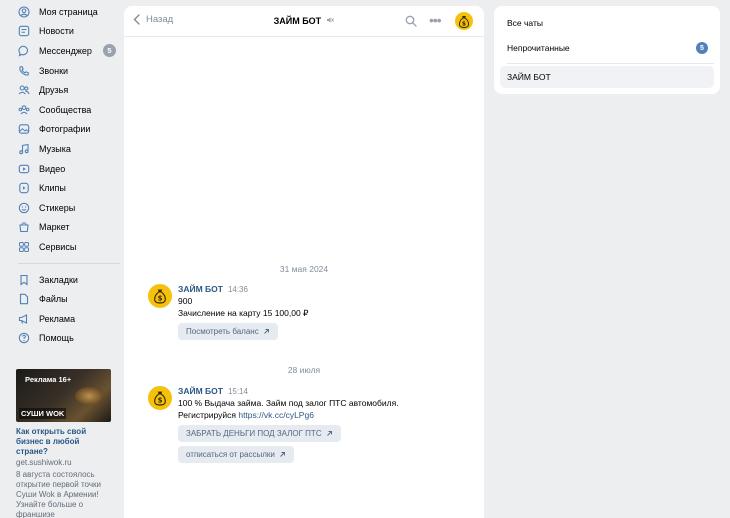  What do you see at coordinates (297, 21) in the screenshot?
I see `chat-title-text: ЗАЙМ БОТ` at bounding box center [297, 21].